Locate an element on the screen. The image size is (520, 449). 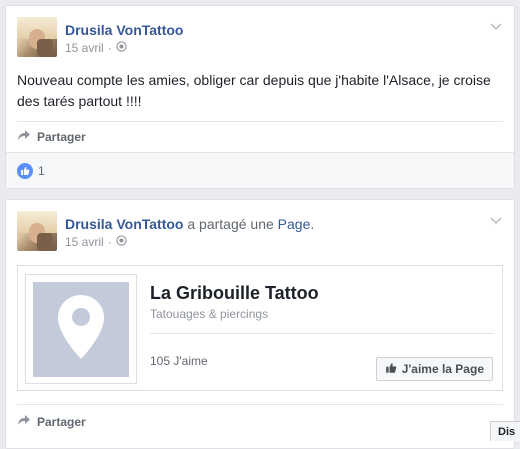
page-category: Tatouages & piercings is located at coordinates (209, 314).